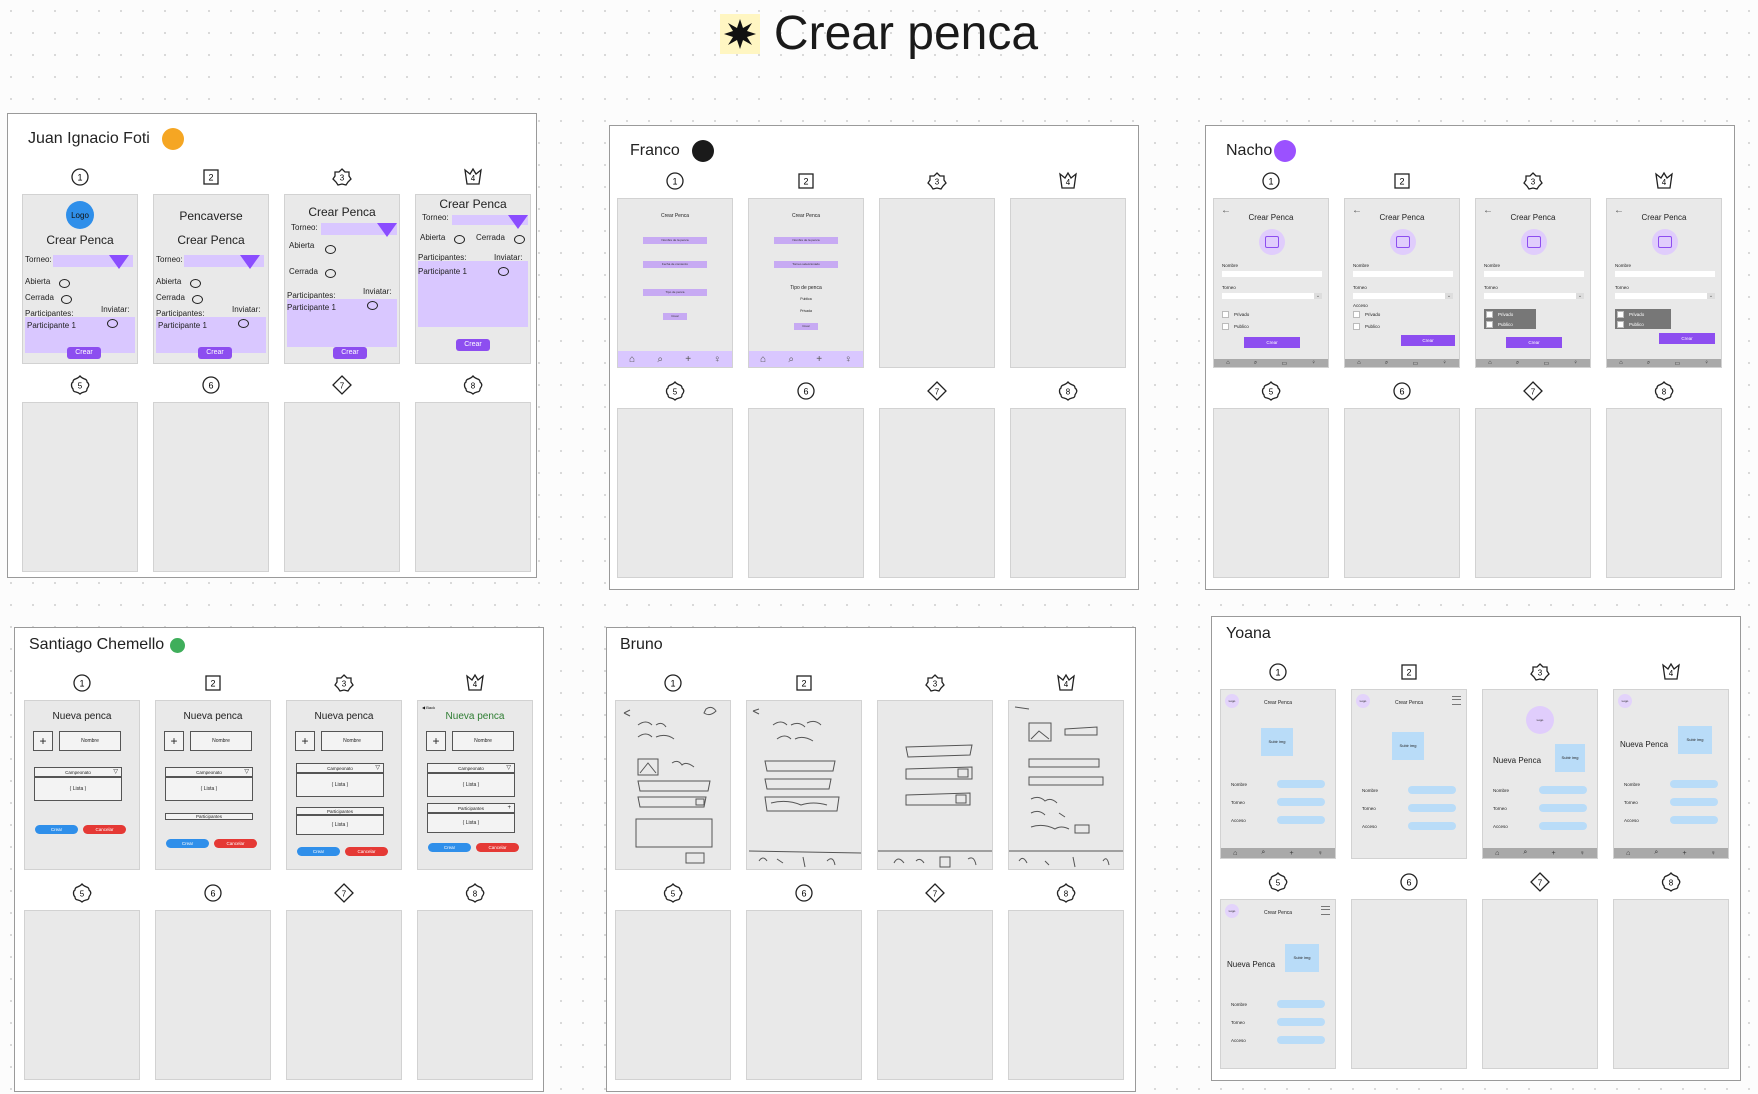  I want to click on participantes-select: Participantes, so click(340, 811).